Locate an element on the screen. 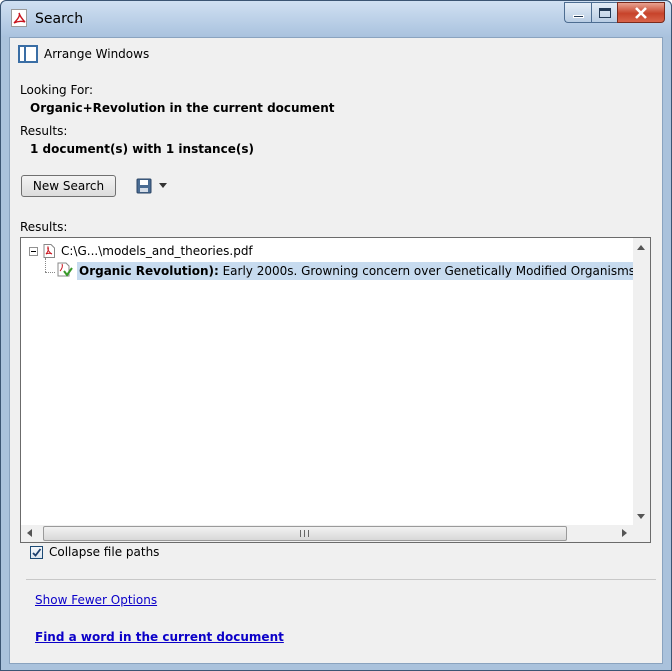  close-icon is located at coordinates (641, 12).